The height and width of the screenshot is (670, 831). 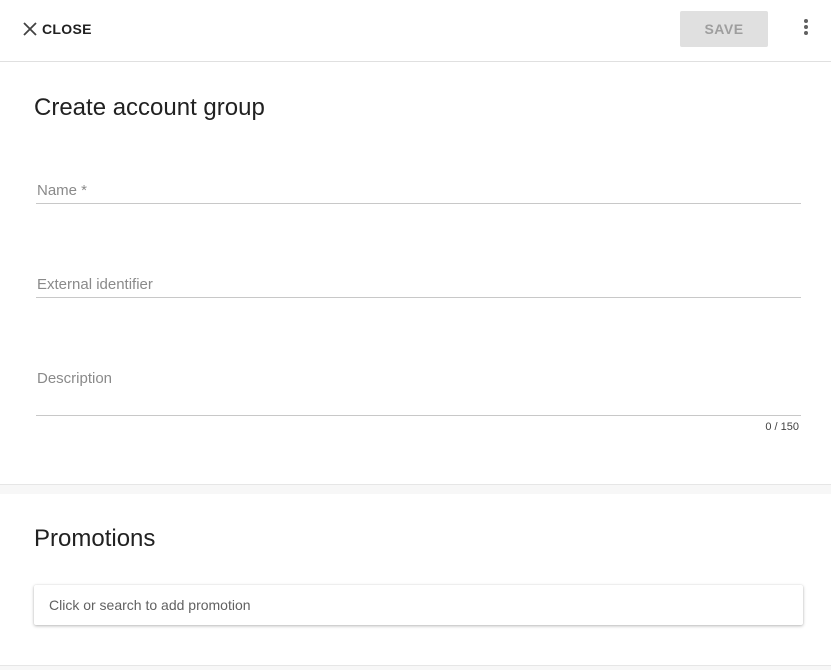 I want to click on bottom-divider, so click(x=415, y=667).